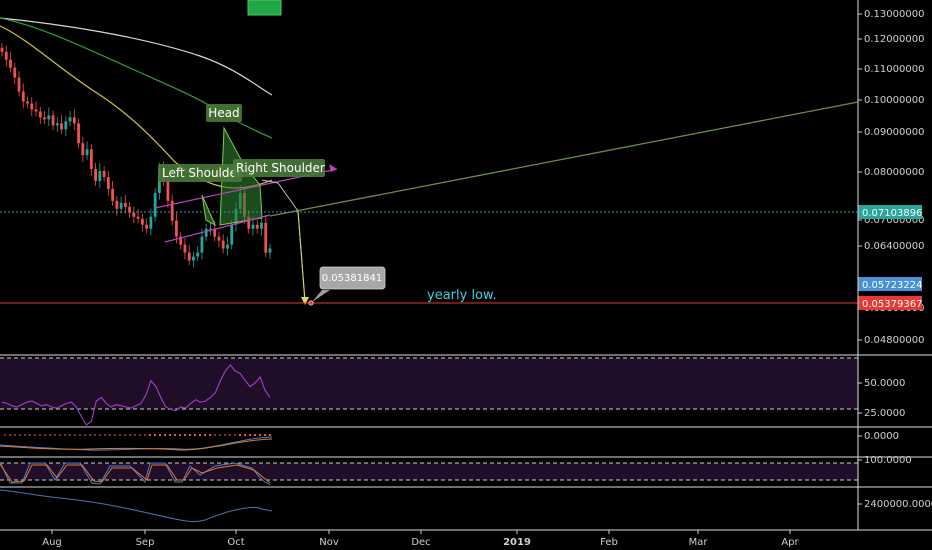 The width and height of the screenshot is (932, 550). I want to click on target-callout: 0.05381841, so click(349, 284).